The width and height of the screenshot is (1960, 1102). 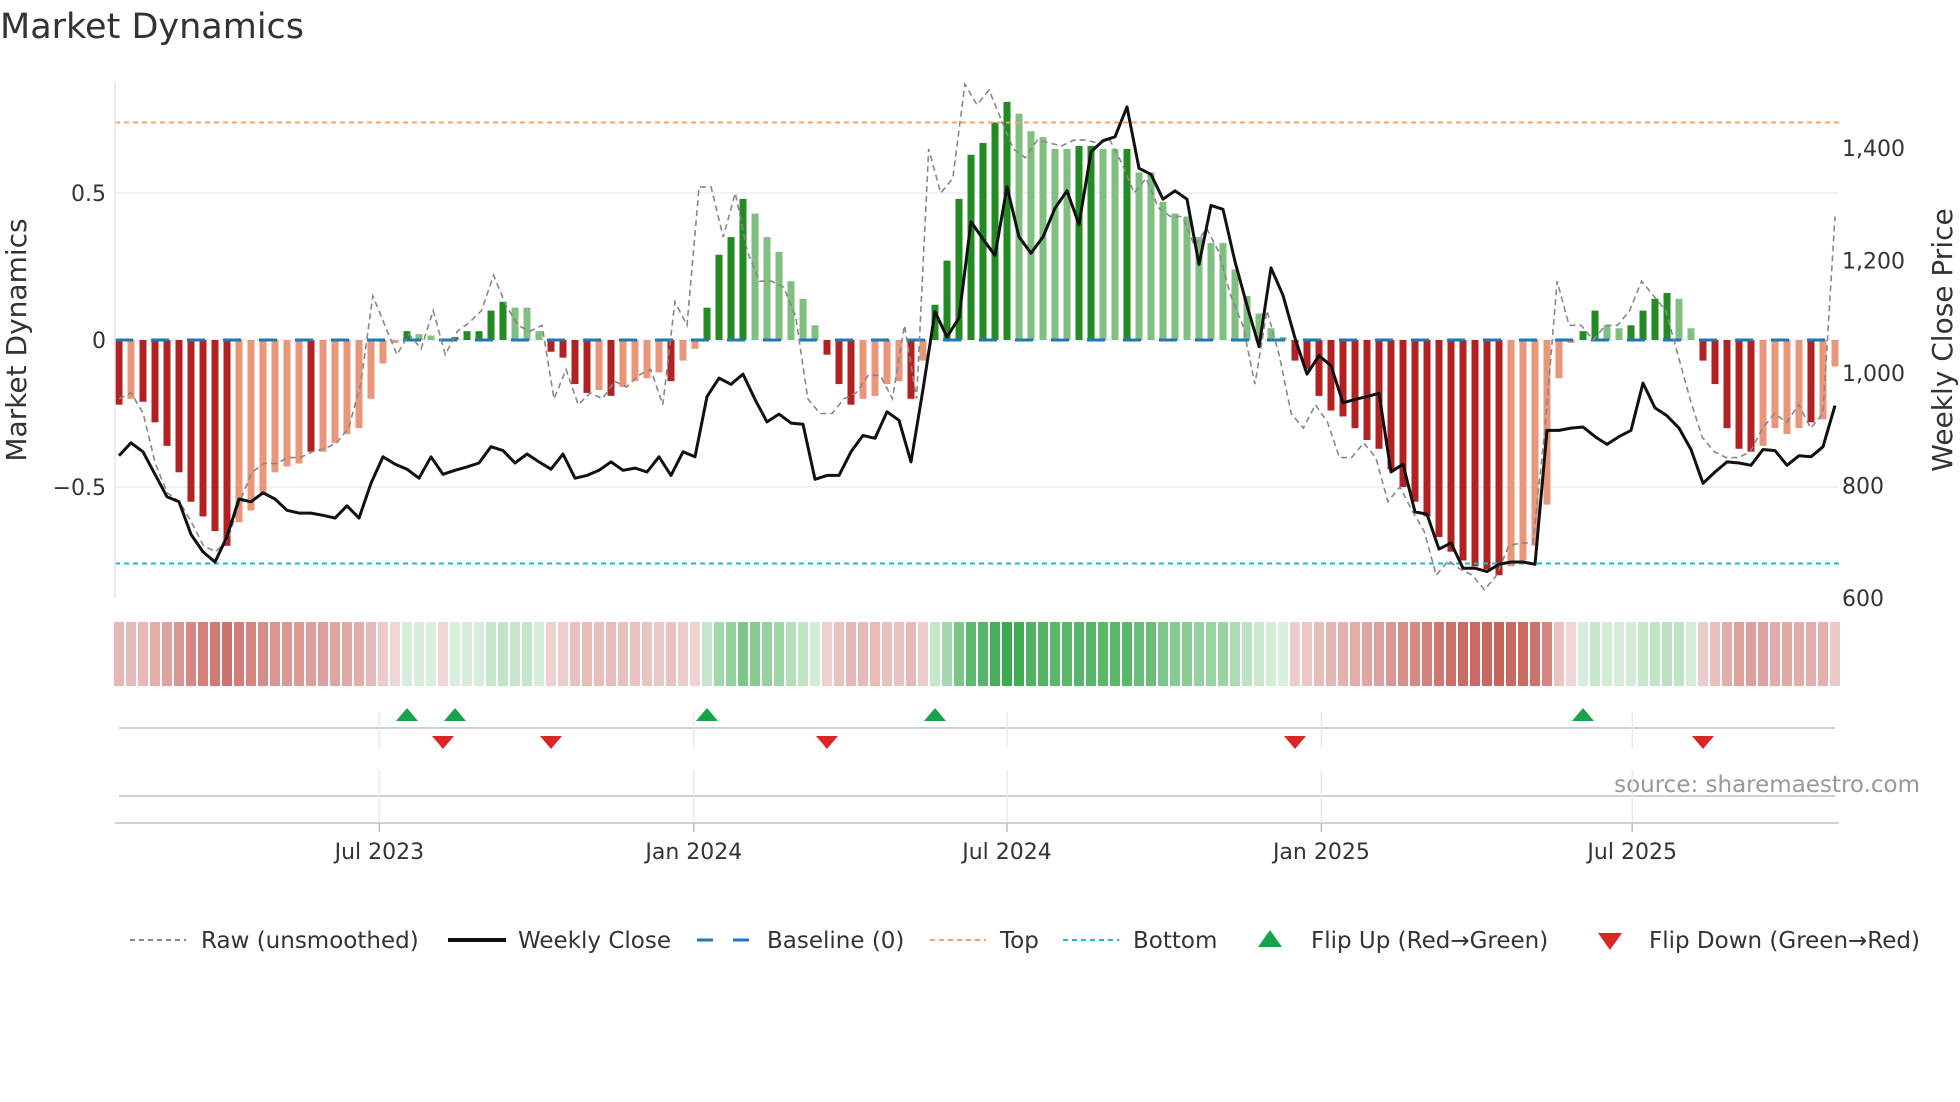 What do you see at coordinates (977, 770) in the screenshot?
I see `flip-markers` at bounding box center [977, 770].